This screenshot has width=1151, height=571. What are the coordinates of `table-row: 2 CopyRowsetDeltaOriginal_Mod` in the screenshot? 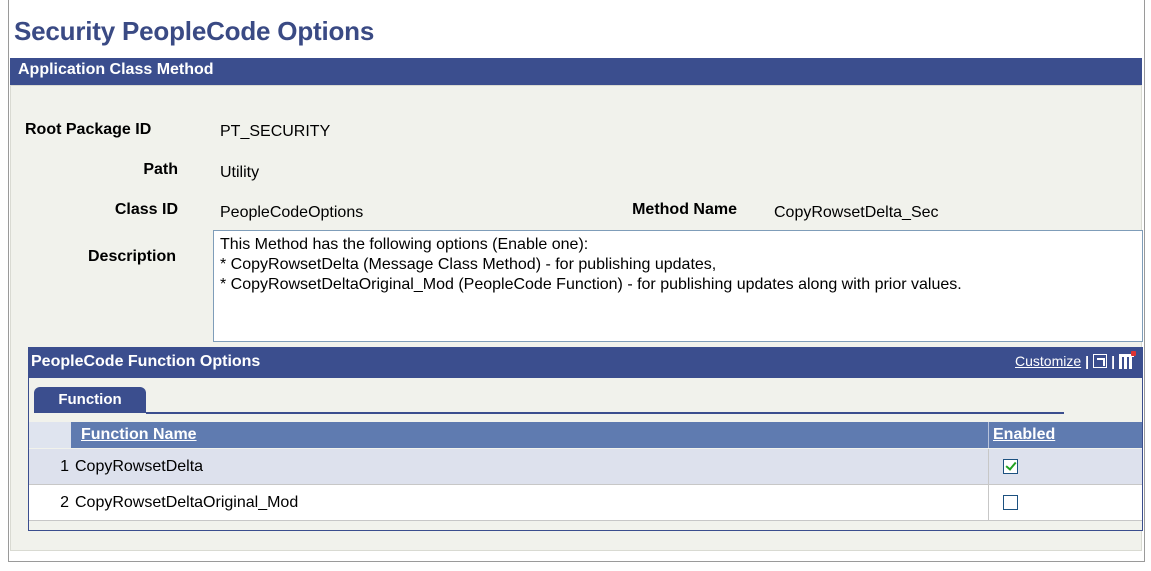 It's located at (585, 503).